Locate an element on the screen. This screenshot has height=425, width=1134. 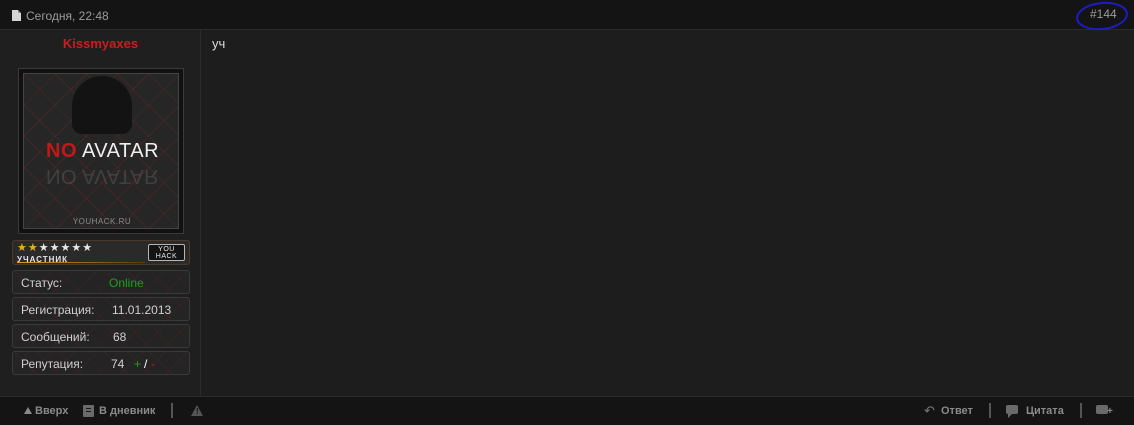
youhack-badge: YOU HACK is located at coordinates (166, 252).